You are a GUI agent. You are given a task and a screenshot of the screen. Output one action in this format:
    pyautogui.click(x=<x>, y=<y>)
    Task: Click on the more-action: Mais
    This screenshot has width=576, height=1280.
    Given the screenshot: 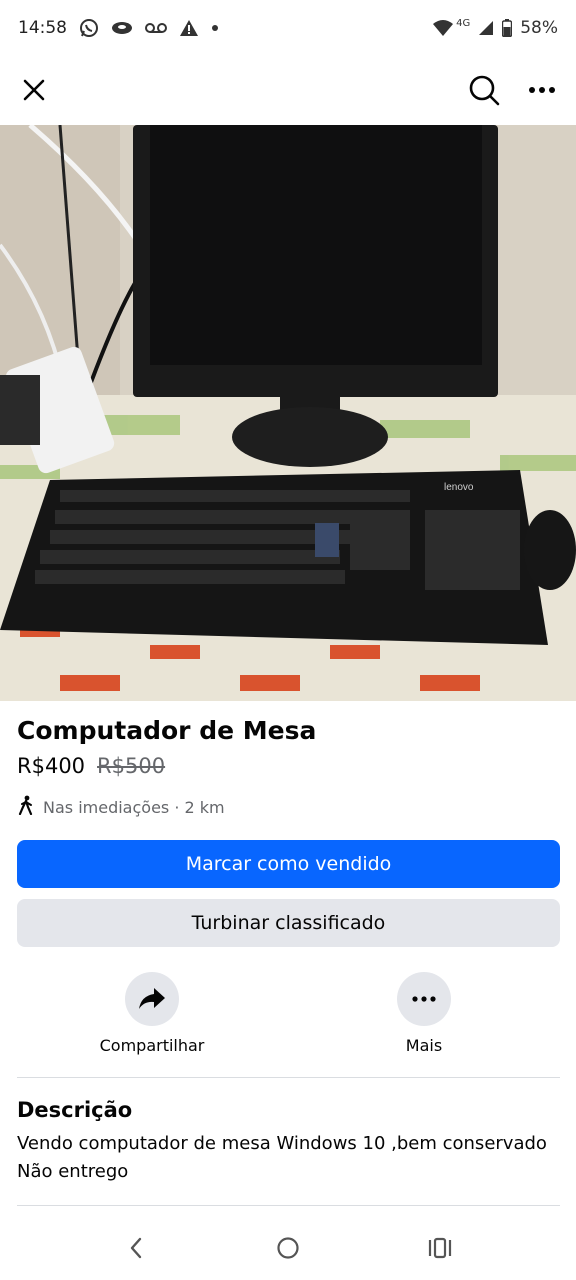 What is the action you would take?
    pyautogui.click(x=424, y=1013)
    